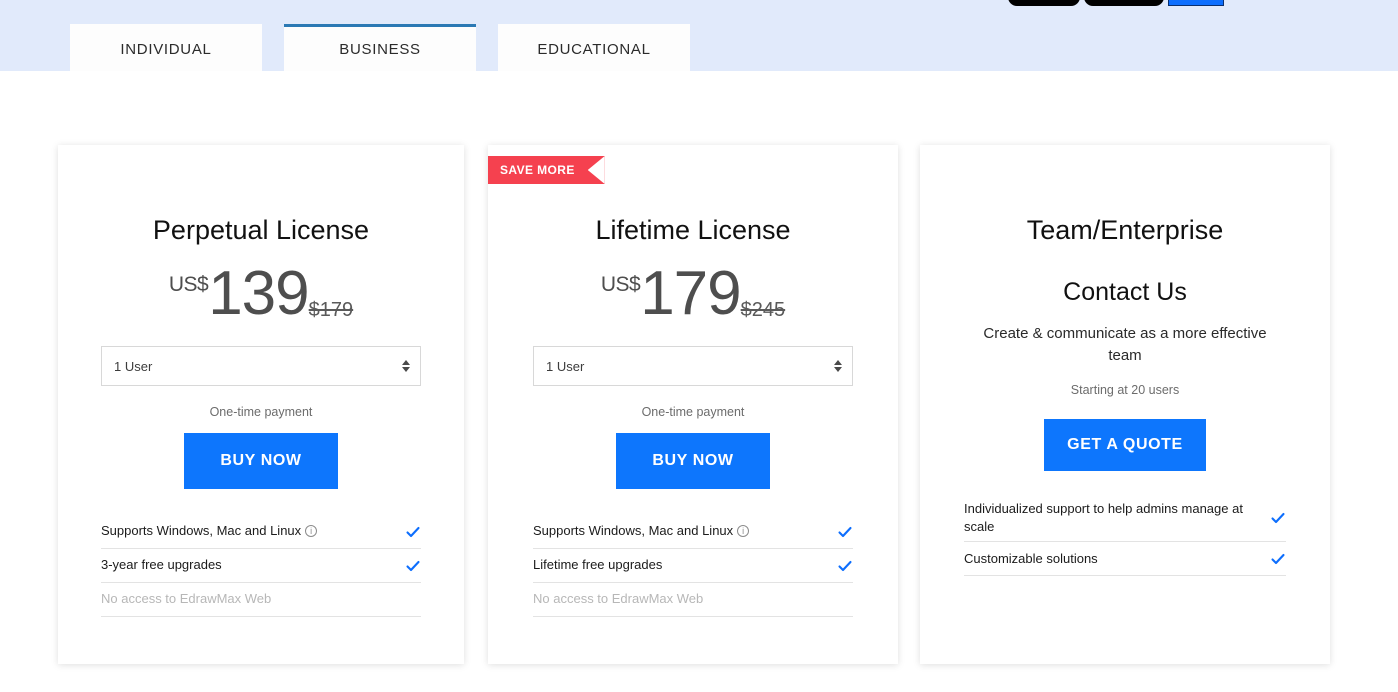 The height and width of the screenshot is (692, 1398). I want to click on save-more-badge: SAVE MORE, so click(546, 170).